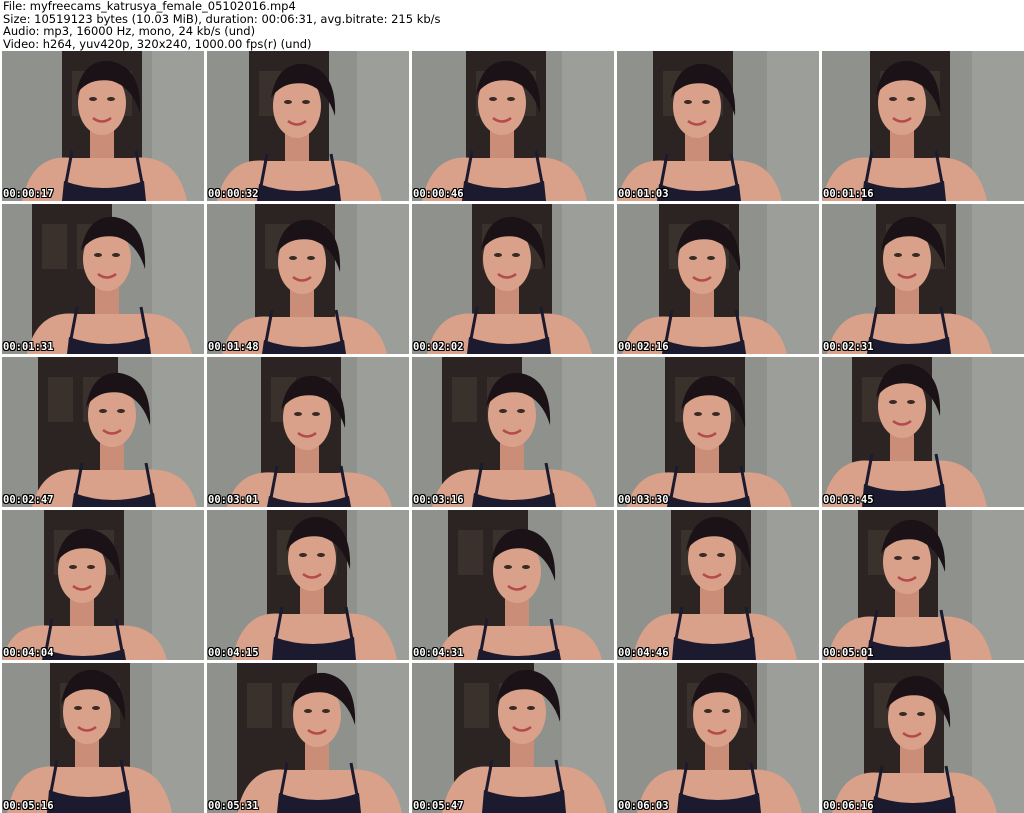 The image size is (1024, 813). I want to click on video-thumbnail: 00:02:31, so click(923, 279).